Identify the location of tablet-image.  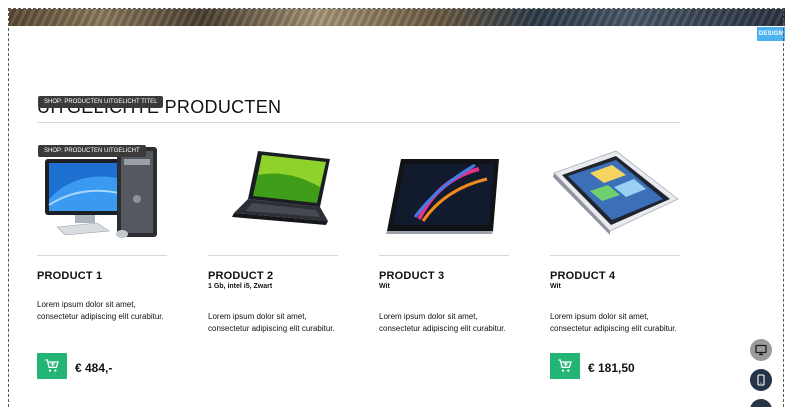
(444, 194).